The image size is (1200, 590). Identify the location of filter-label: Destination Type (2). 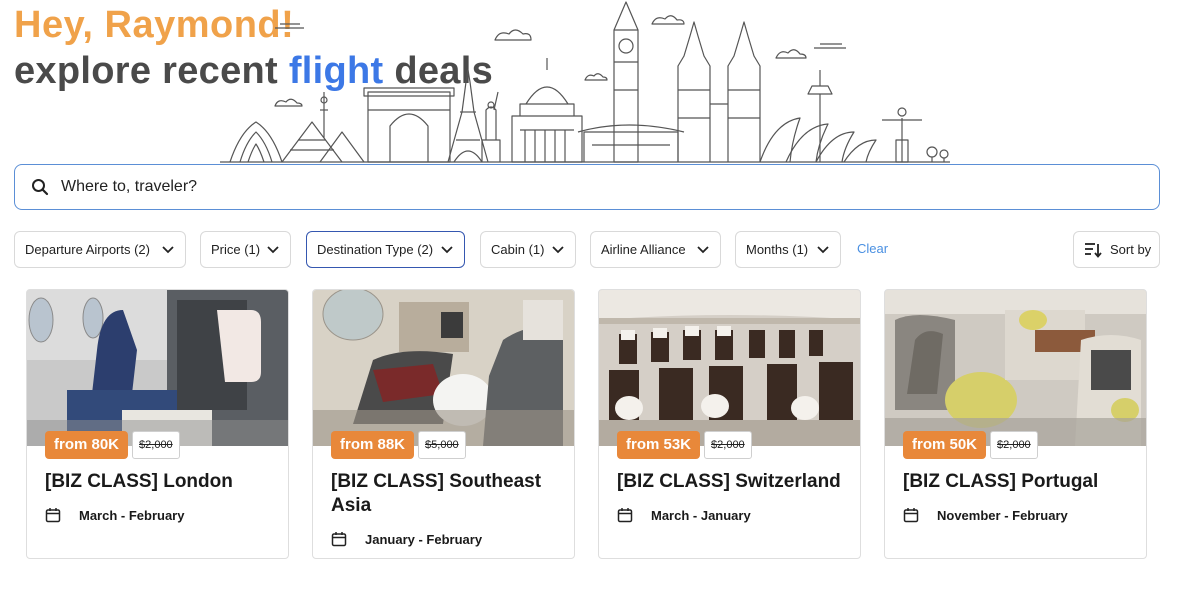
(375, 249).